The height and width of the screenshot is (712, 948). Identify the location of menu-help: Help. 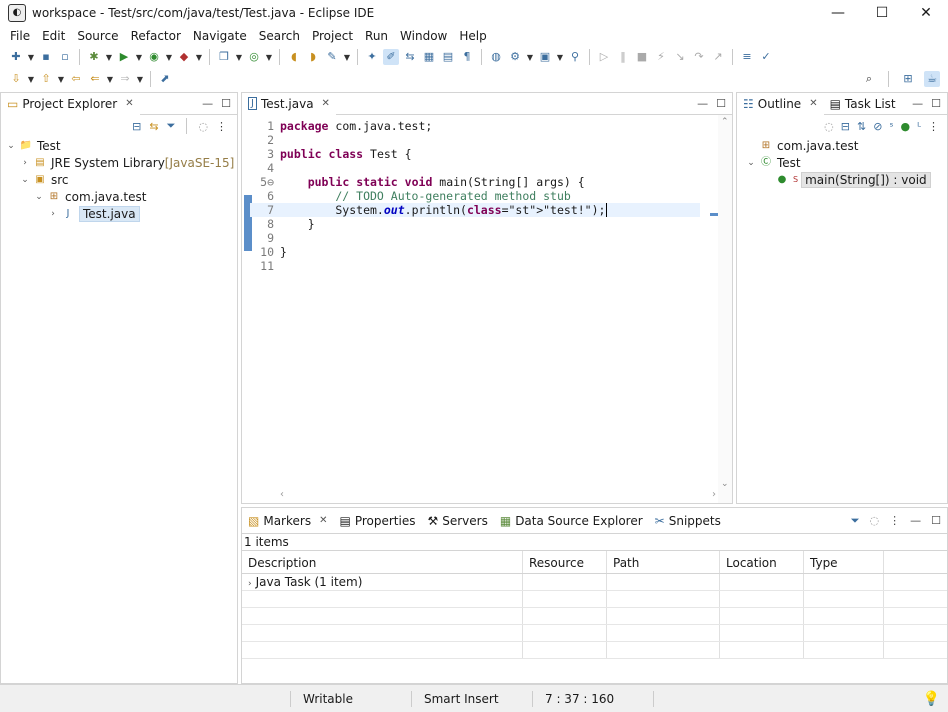
(472, 36).